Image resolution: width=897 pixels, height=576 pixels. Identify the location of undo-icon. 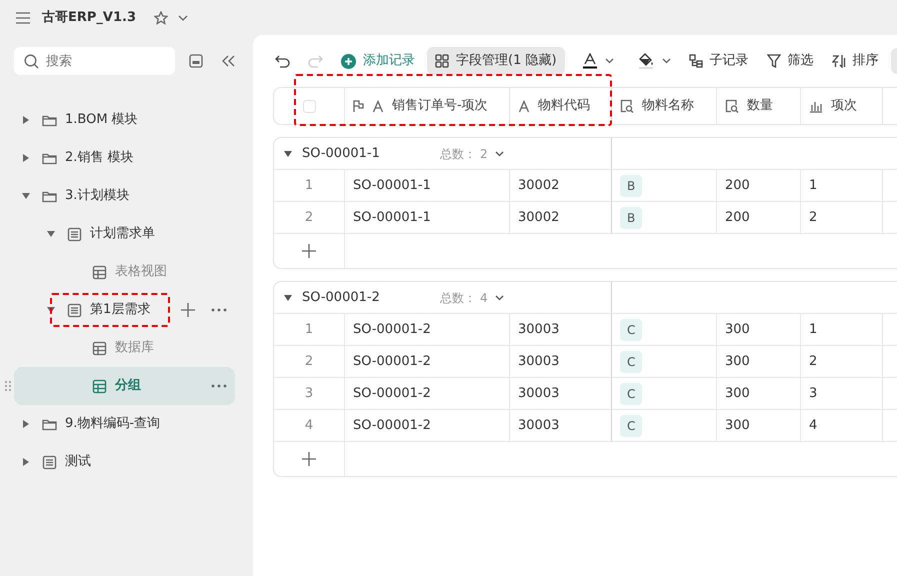
(282, 61).